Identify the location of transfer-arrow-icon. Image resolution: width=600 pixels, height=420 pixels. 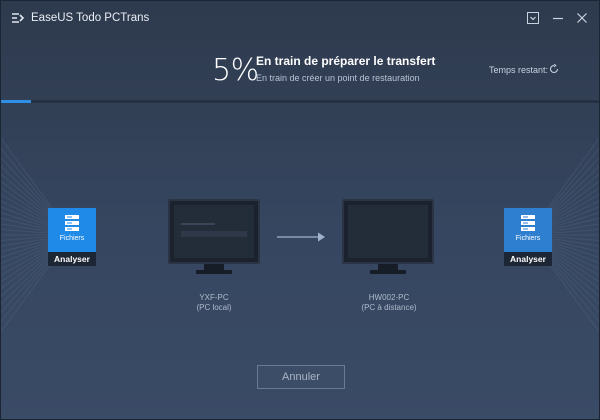
(301, 237).